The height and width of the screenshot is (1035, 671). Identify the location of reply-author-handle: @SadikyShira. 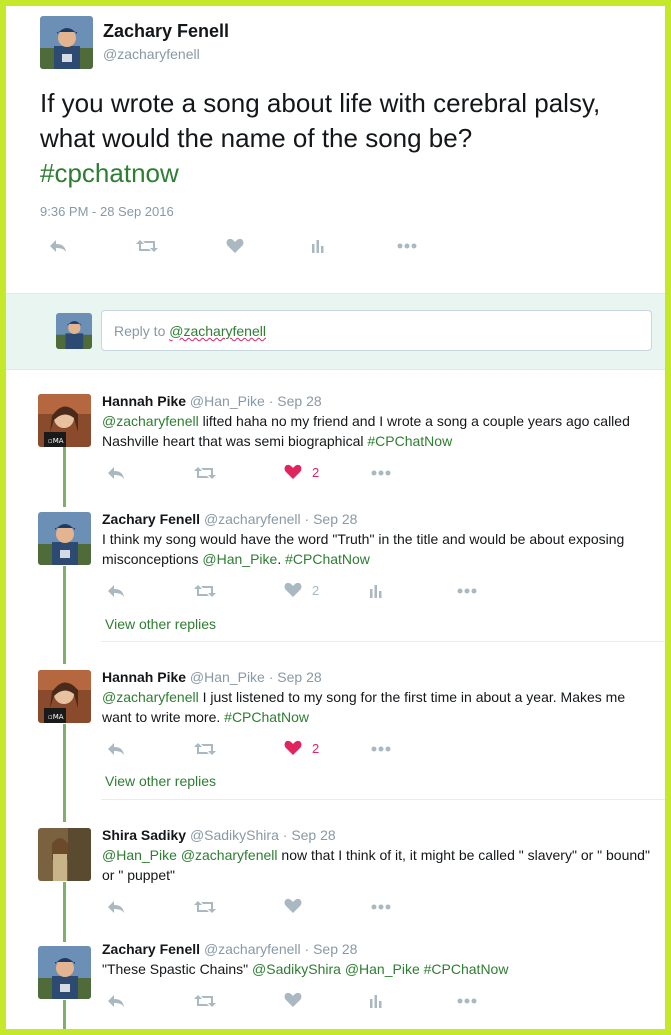
(234, 835).